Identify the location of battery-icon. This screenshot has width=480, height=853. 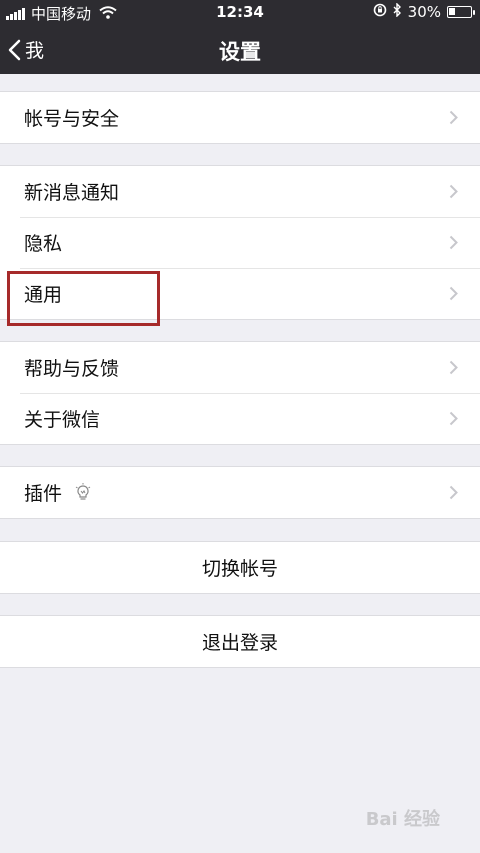
(461, 12).